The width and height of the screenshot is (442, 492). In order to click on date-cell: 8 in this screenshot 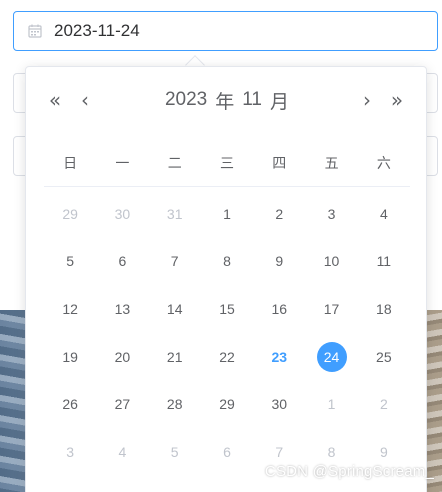, I will do `click(227, 262)`.